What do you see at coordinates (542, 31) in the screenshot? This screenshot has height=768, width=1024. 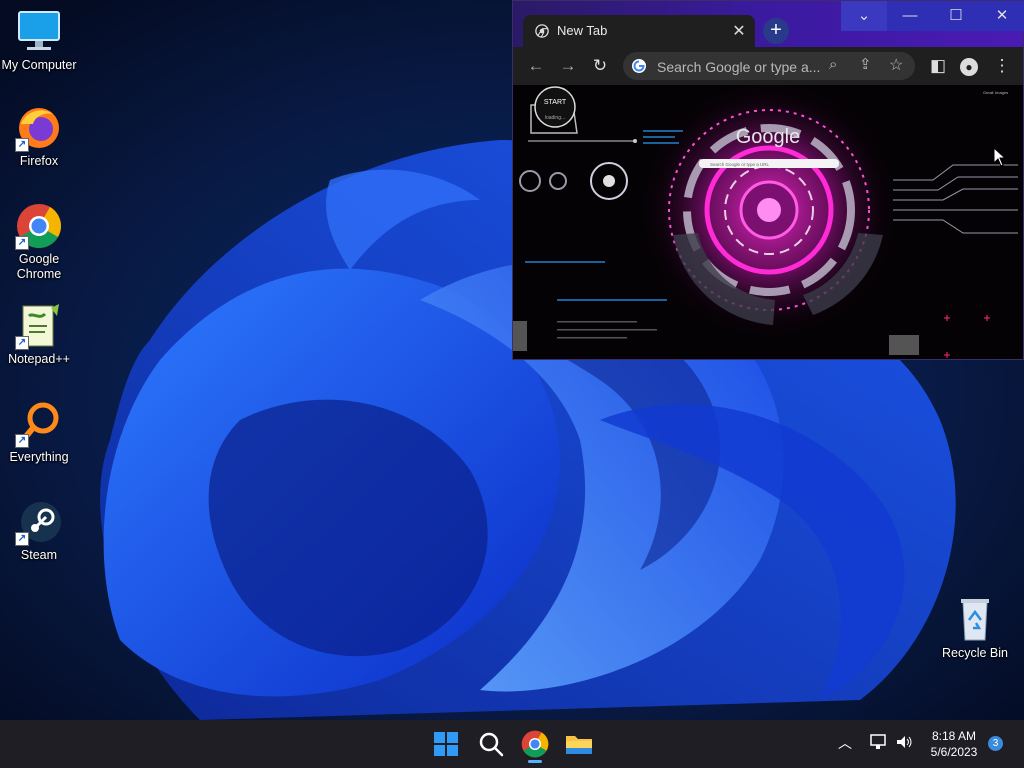 I see `chrome-favicon-icon` at bounding box center [542, 31].